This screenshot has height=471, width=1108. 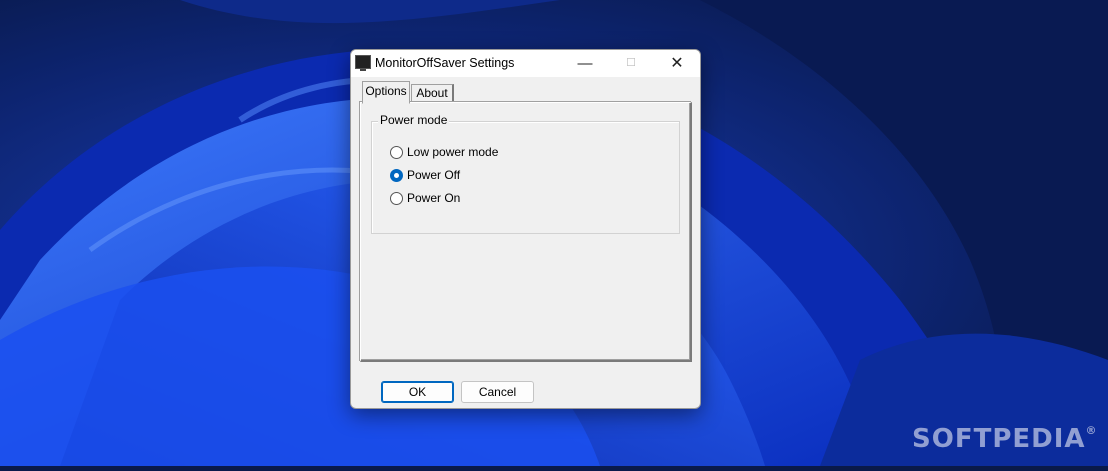 What do you see at coordinates (631, 63) in the screenshot?
I see `maximize-button: ☐` at bounding box center [631, 63].